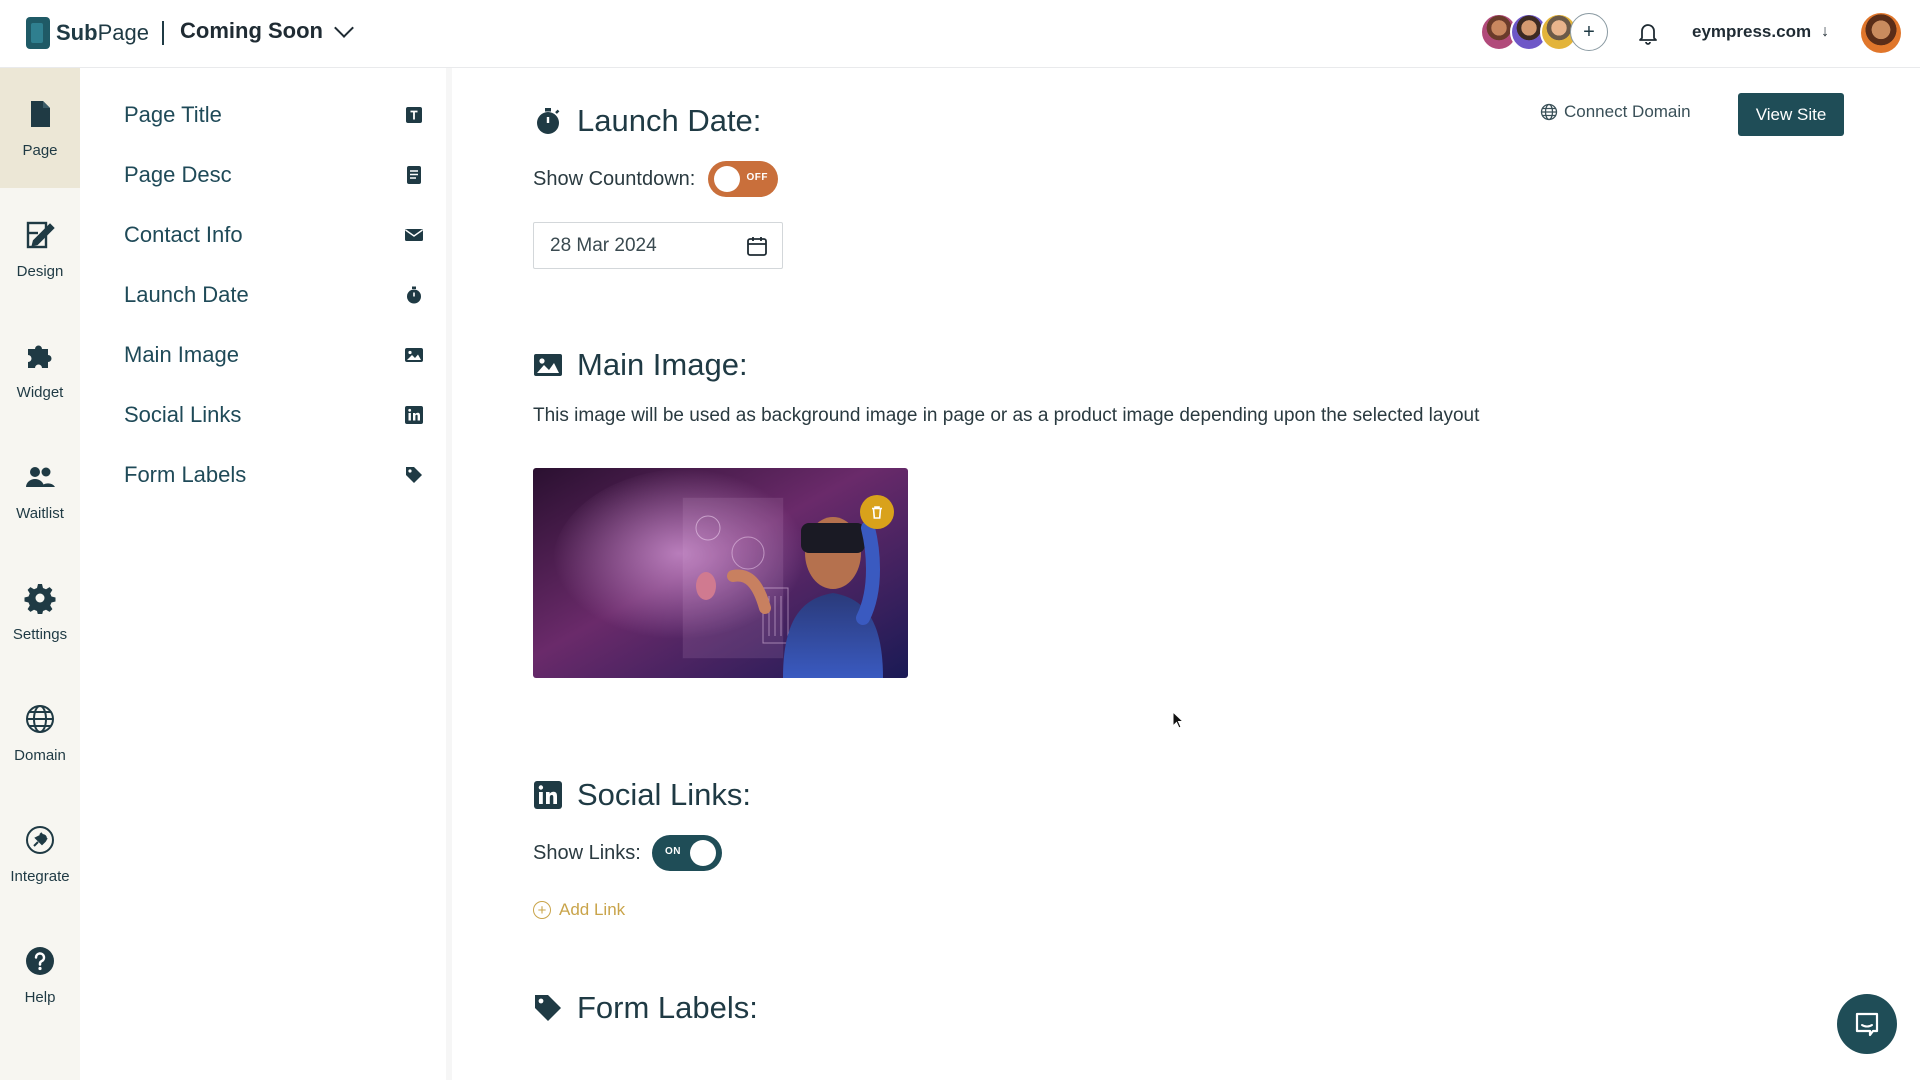 This screenshot has width=1920, height=1080. Describe the element at coordinates (344, 28) in the screenshot. I see `chevron-down-icon` at that location.